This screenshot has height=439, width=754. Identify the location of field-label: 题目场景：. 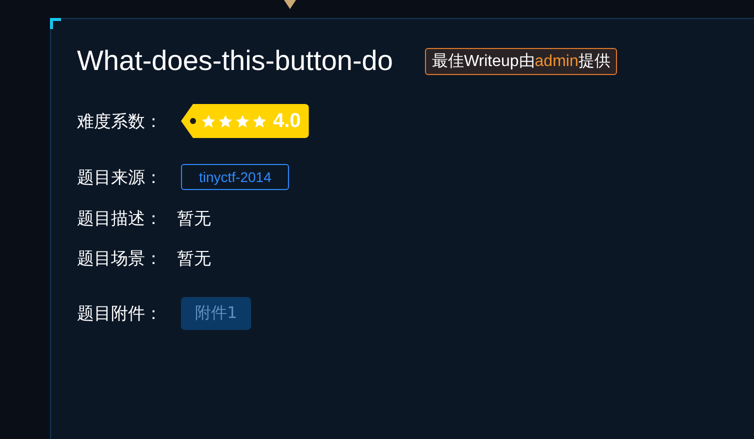
(120, 259).